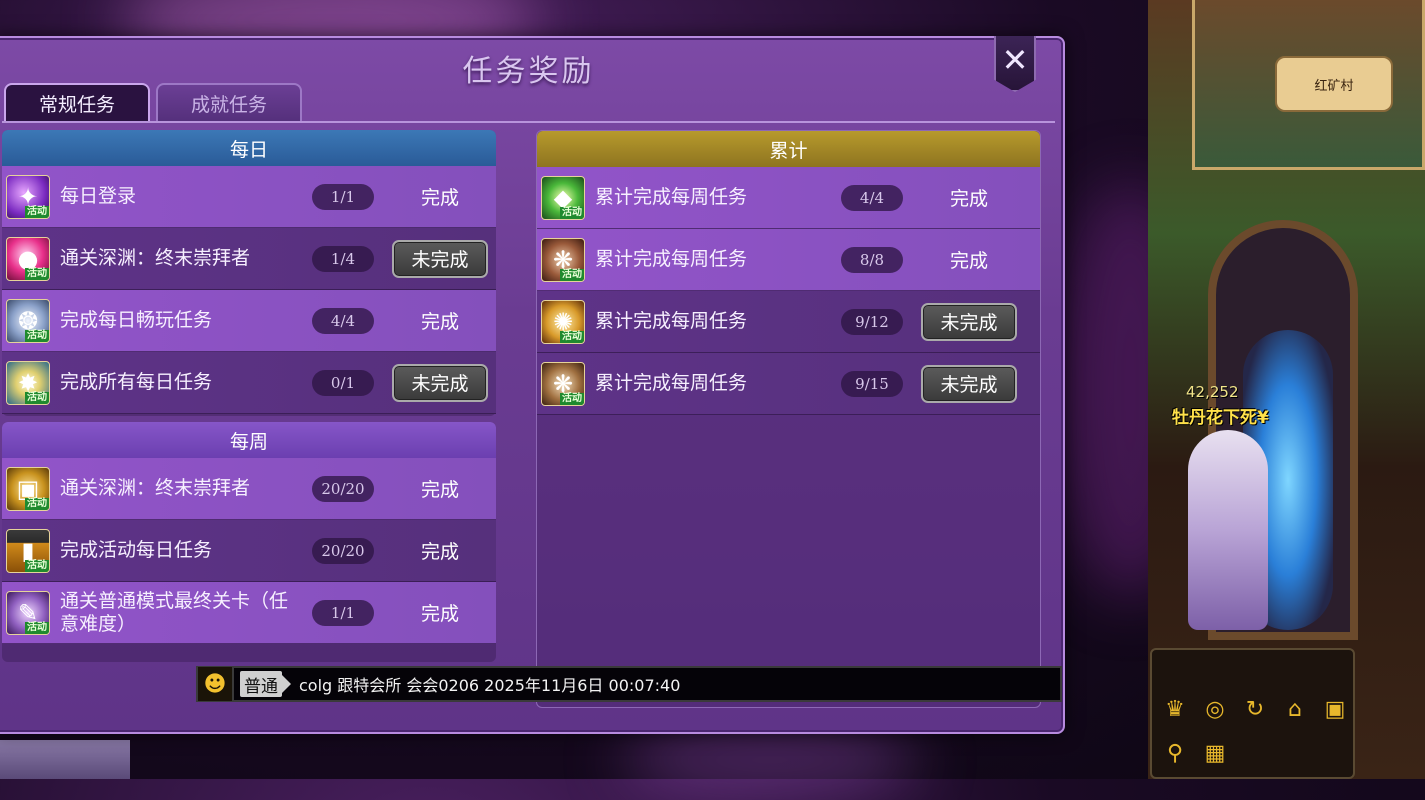 The height and width of the screenshot is (800, 1425). I want to click on list-item: ❋ 活动 累计完成每周任务 8/8 完成, so click(788, 260).